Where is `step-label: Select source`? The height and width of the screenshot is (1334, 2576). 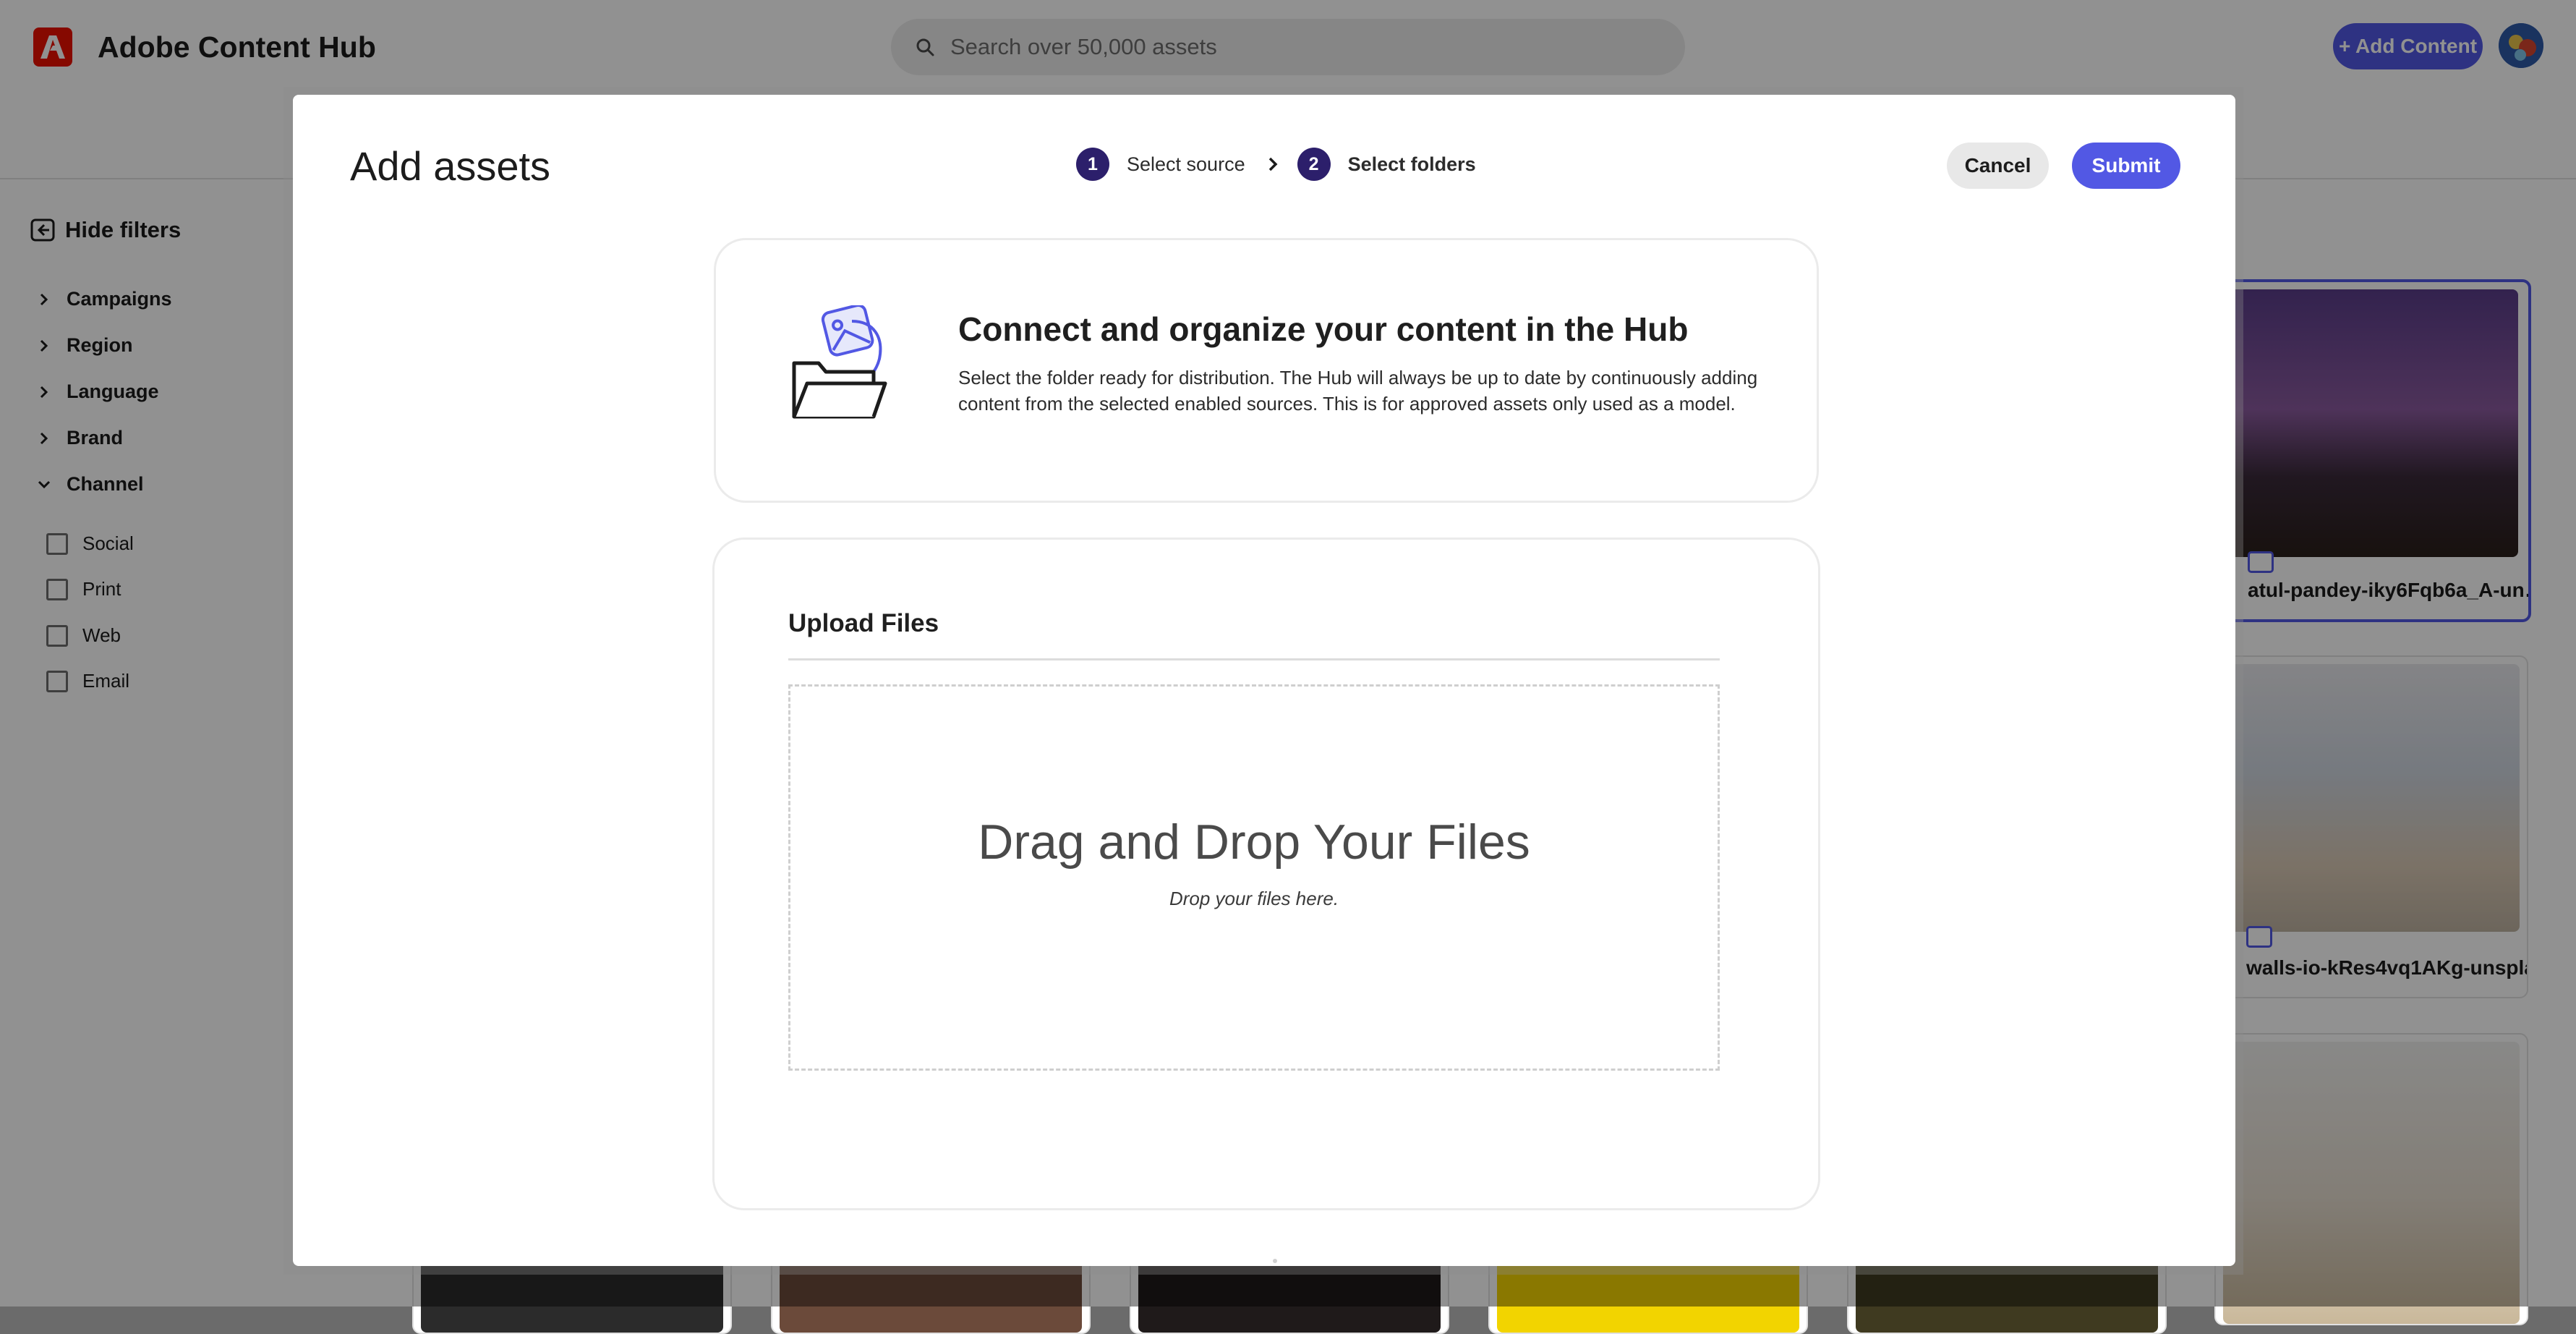 step-label: Select source is located at coordinates (1186, 164).